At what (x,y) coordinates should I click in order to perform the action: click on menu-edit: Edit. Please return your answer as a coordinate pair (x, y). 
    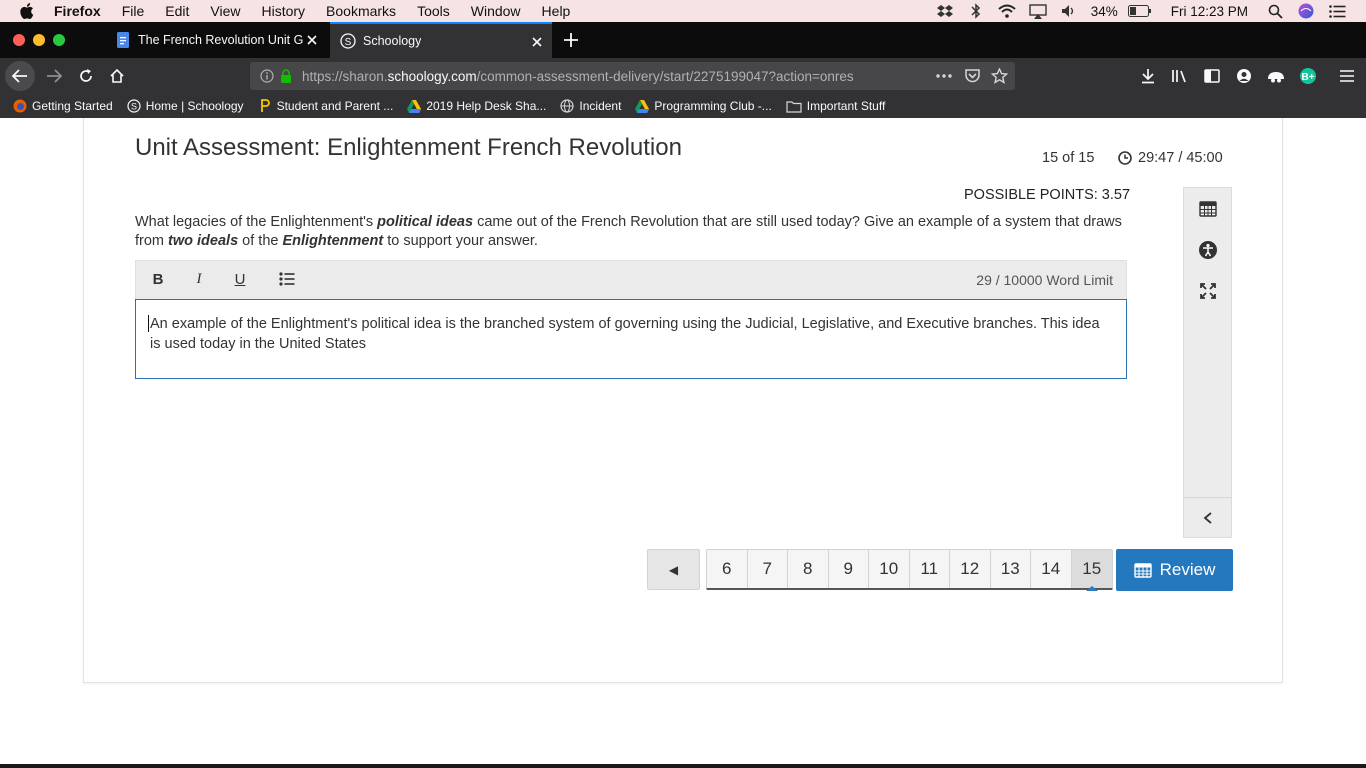
    Looking at the image, I should click on (177, 11).